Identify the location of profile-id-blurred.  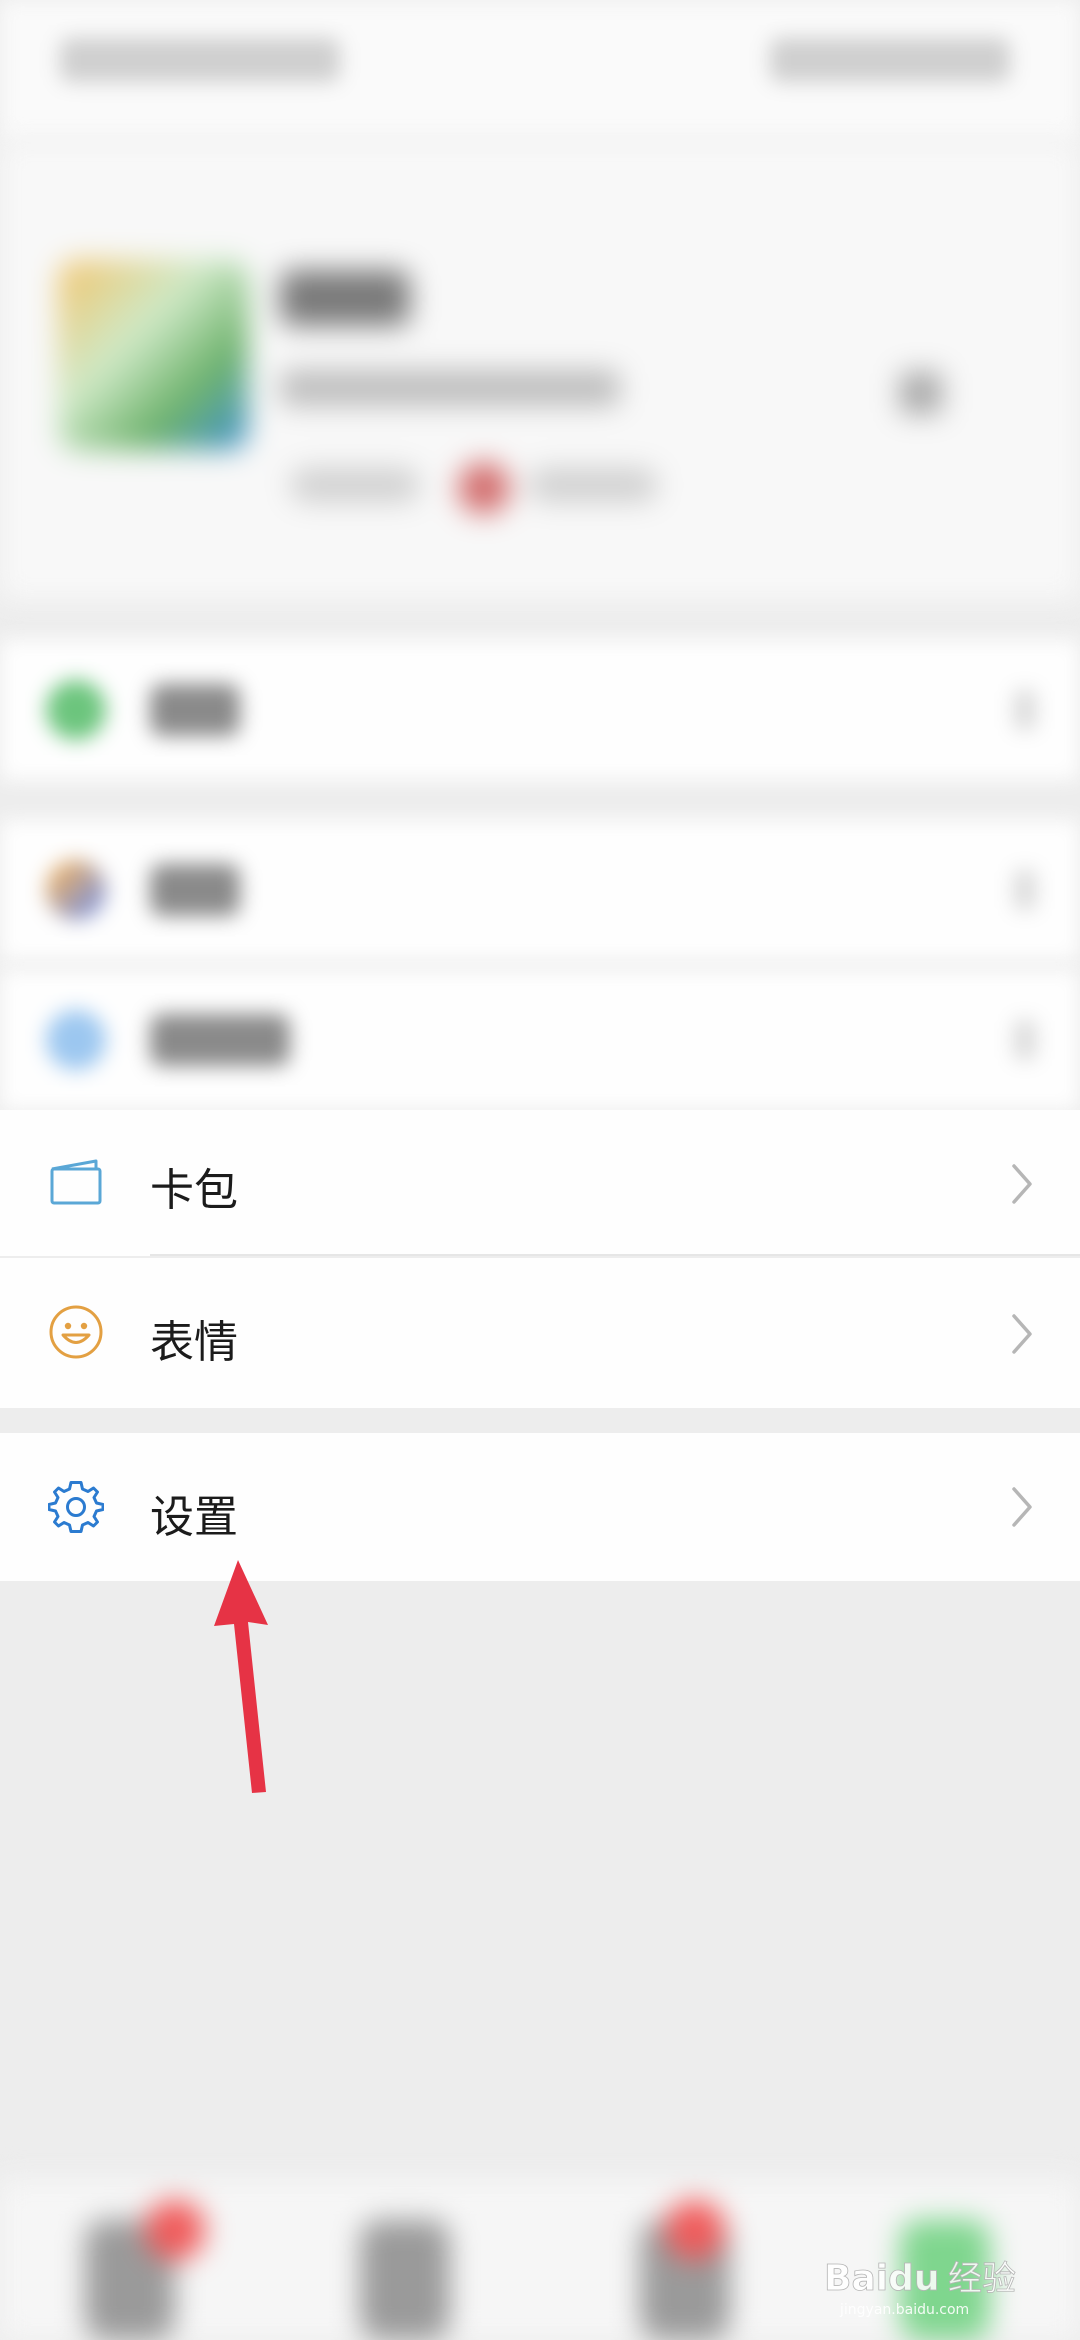
(450, 388).